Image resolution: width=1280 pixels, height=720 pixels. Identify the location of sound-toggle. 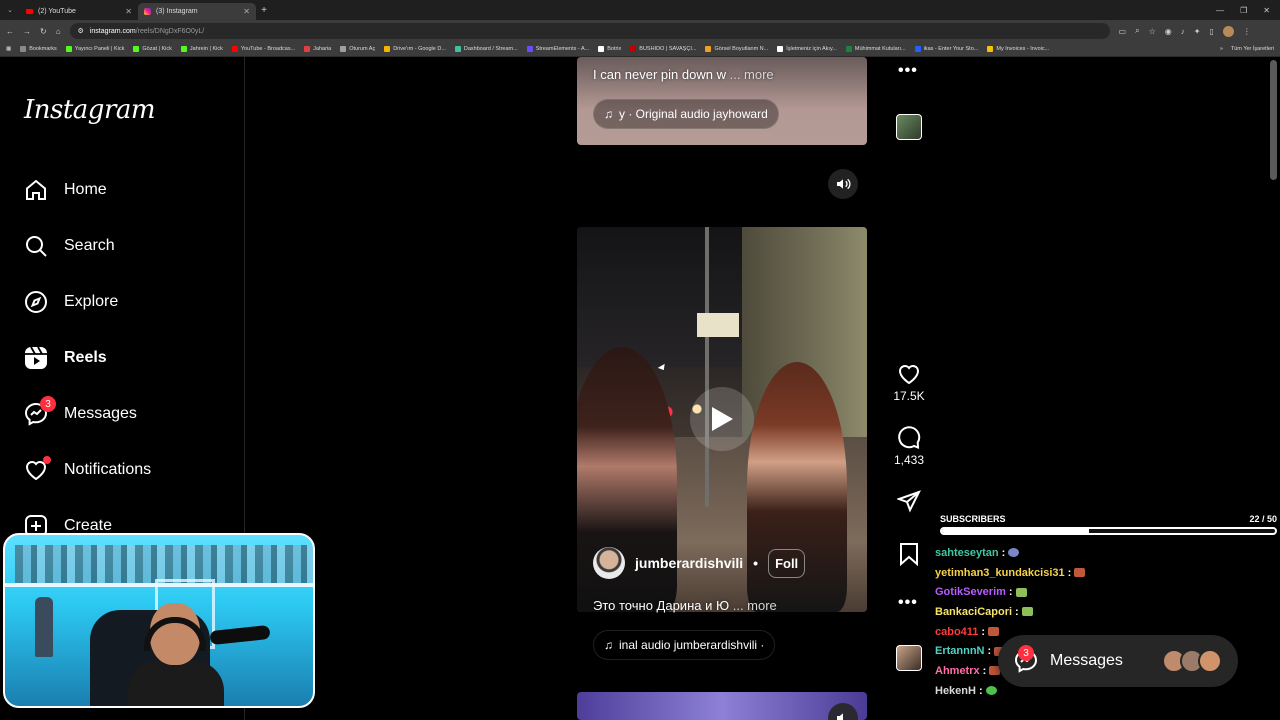
(843, 184).